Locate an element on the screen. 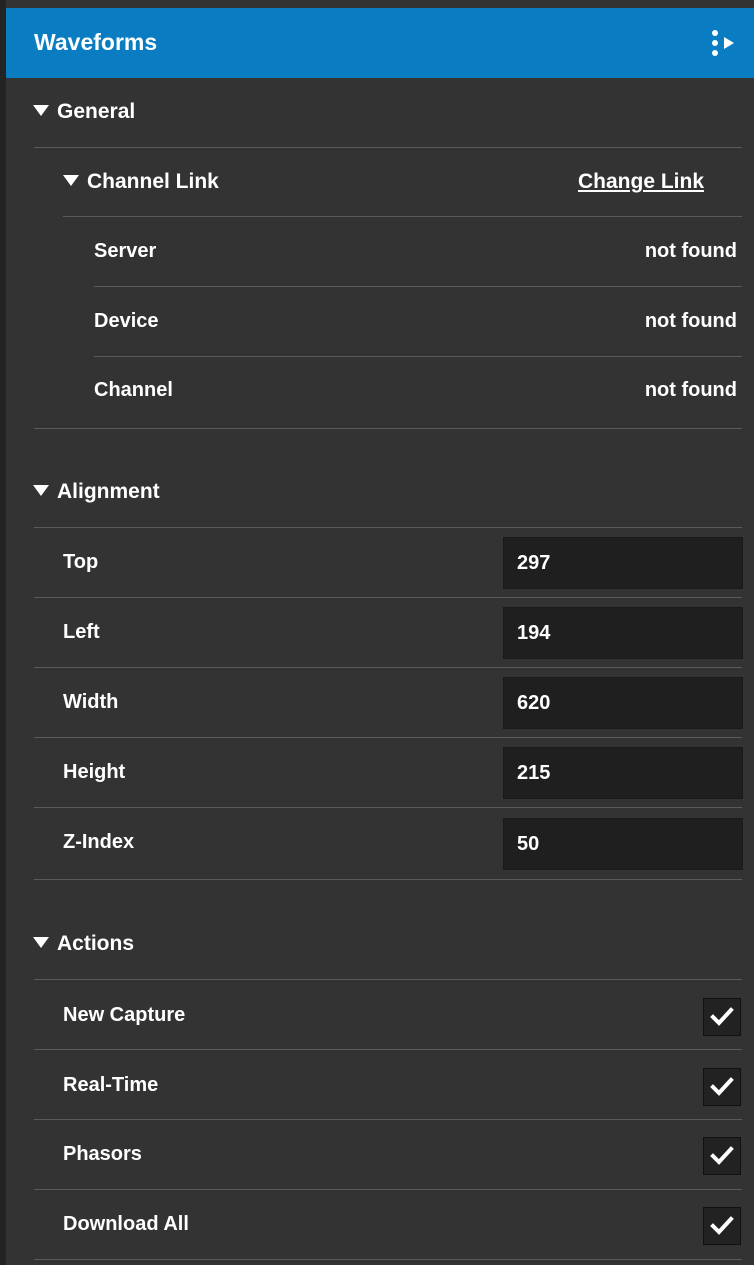  server-label: Server is located at coordinates (125, 251).